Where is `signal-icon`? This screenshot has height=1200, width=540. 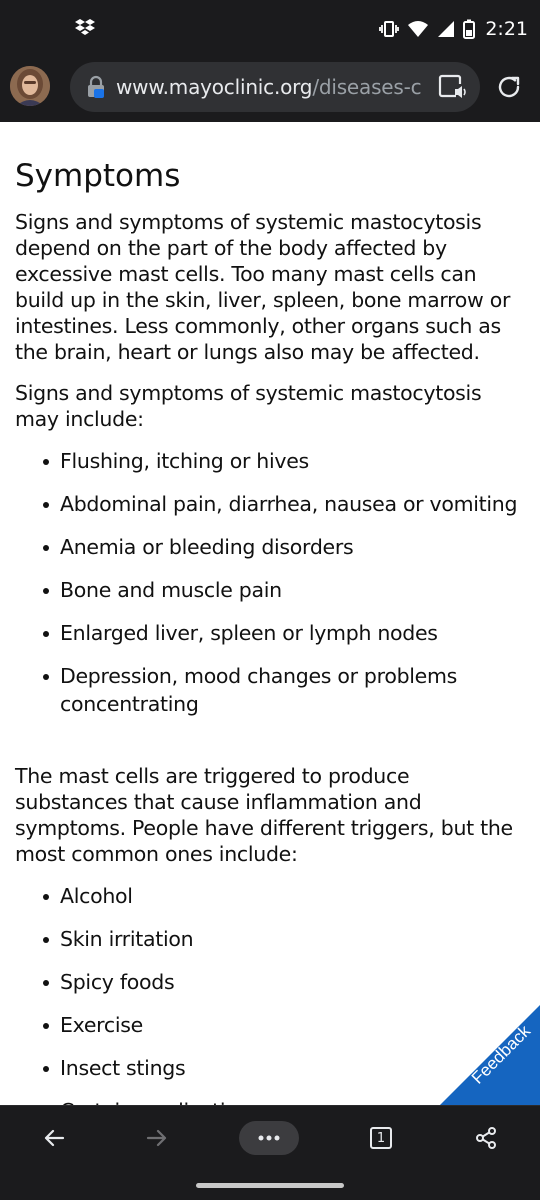
signal-icon is located at coordinates (446, 29).